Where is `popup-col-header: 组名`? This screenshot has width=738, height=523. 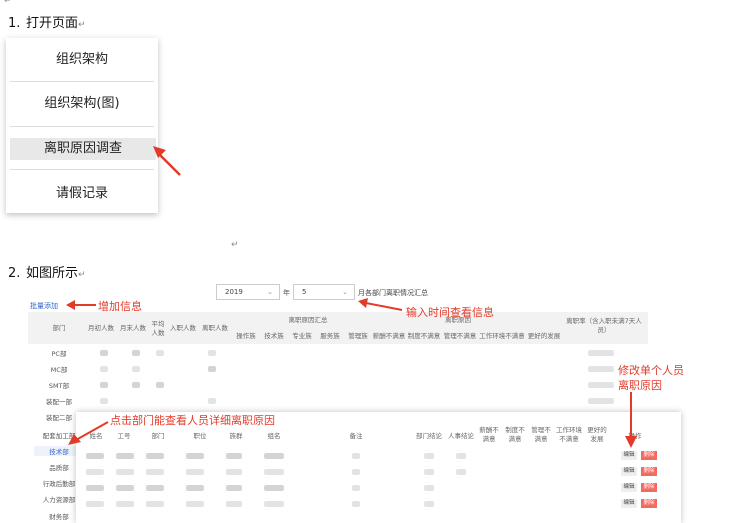
popup-col-header: 组名 is located at coordinates (274, 436).